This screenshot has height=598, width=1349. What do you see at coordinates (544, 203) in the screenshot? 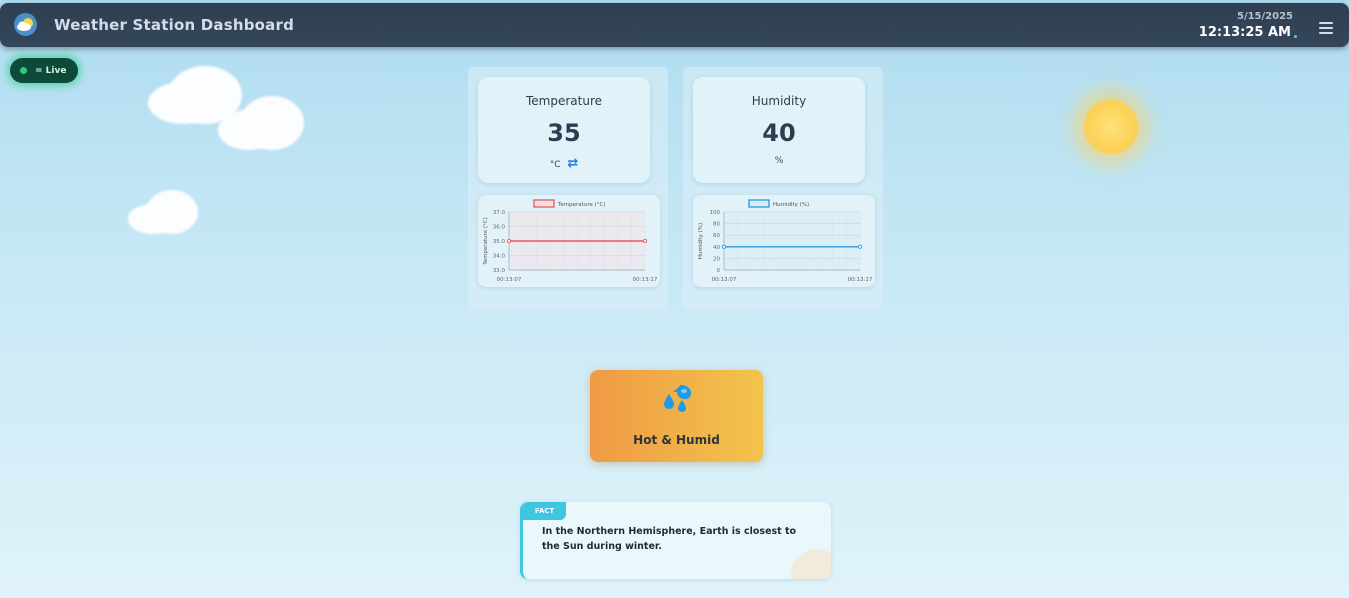
I see `temperature-chart-legend-swatch` at bounding box center [544, 203].